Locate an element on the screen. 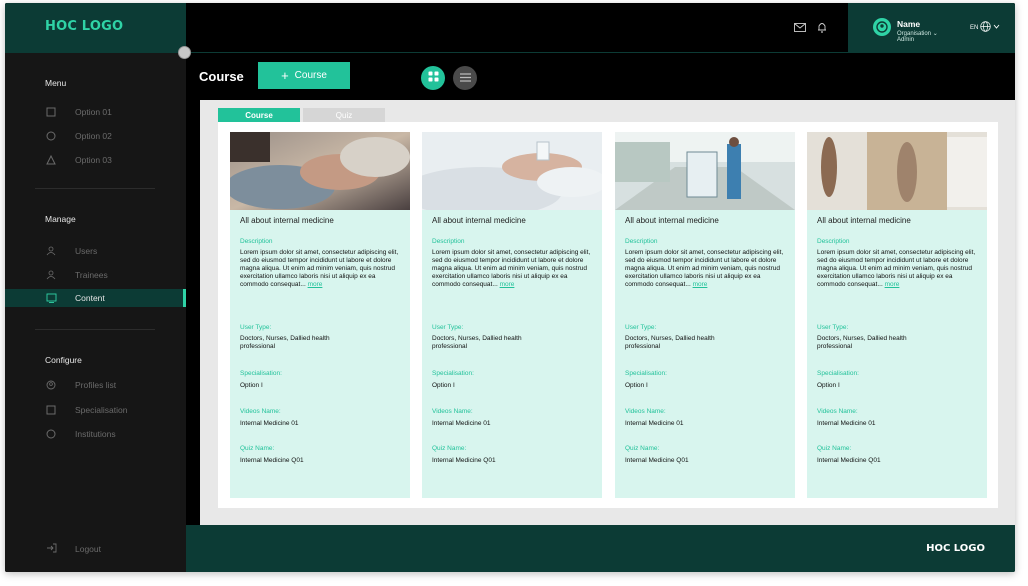 This screenshot has height=586, width=1028. add-course-label: Course is located at coordinates (310, 75).